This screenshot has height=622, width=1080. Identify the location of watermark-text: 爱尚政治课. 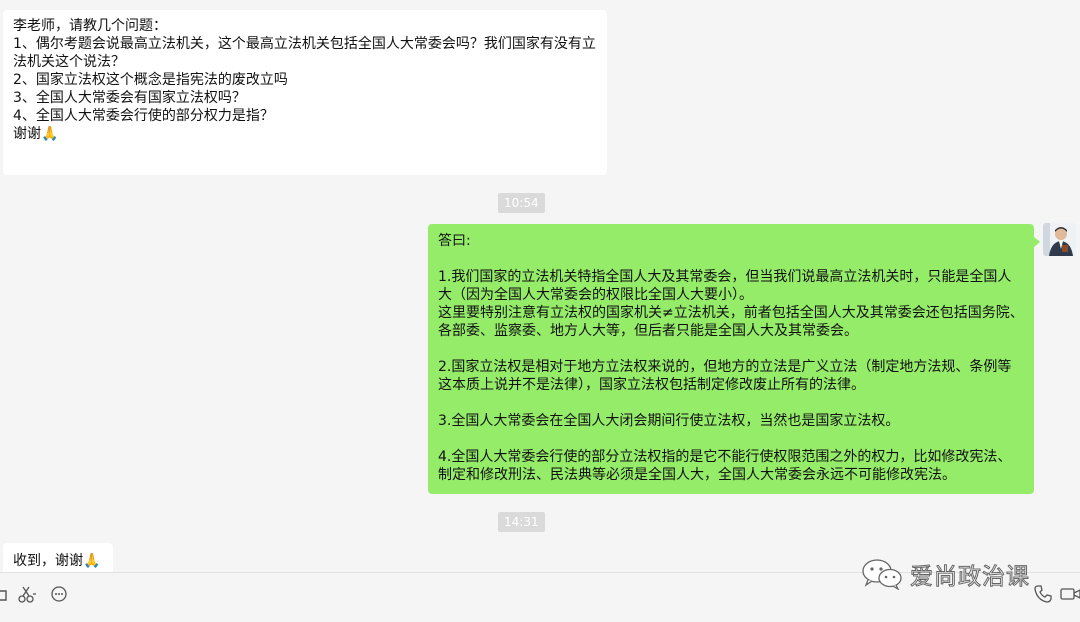
(970, 577).